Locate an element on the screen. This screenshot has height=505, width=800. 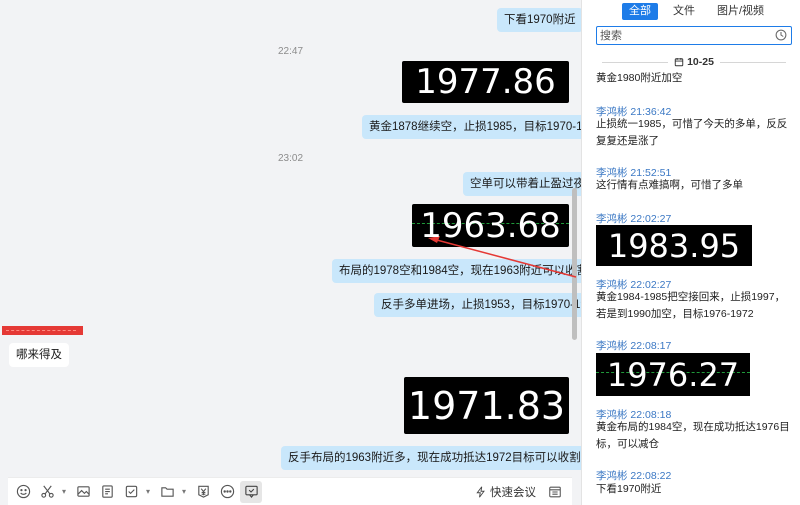
task-icon is located at coordinates (131, 492).